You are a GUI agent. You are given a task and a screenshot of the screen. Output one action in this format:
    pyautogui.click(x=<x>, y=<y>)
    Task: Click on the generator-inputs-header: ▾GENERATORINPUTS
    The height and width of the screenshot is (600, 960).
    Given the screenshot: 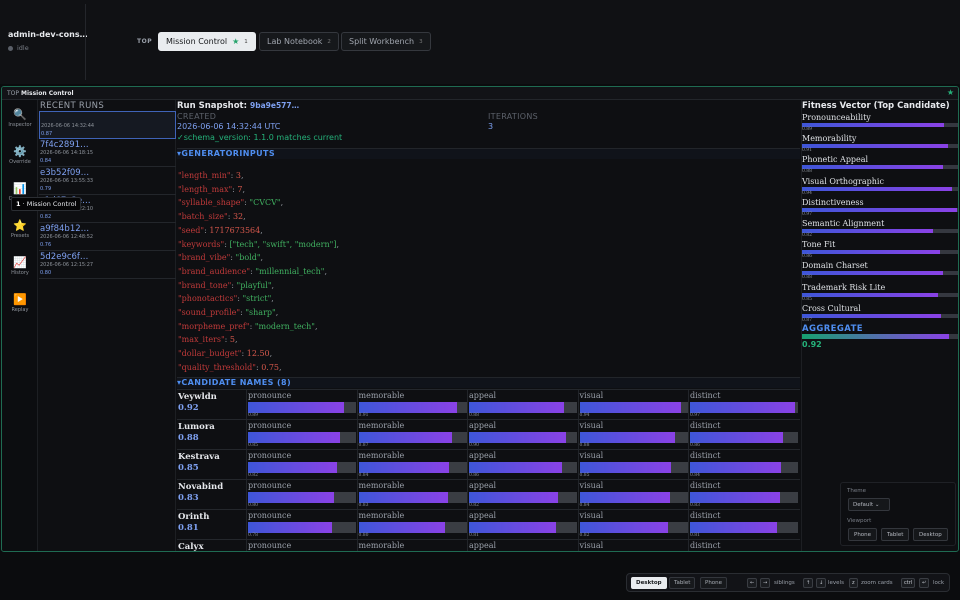 What is the action you would take?
    pyautogui.click(x=488, y=153)
    